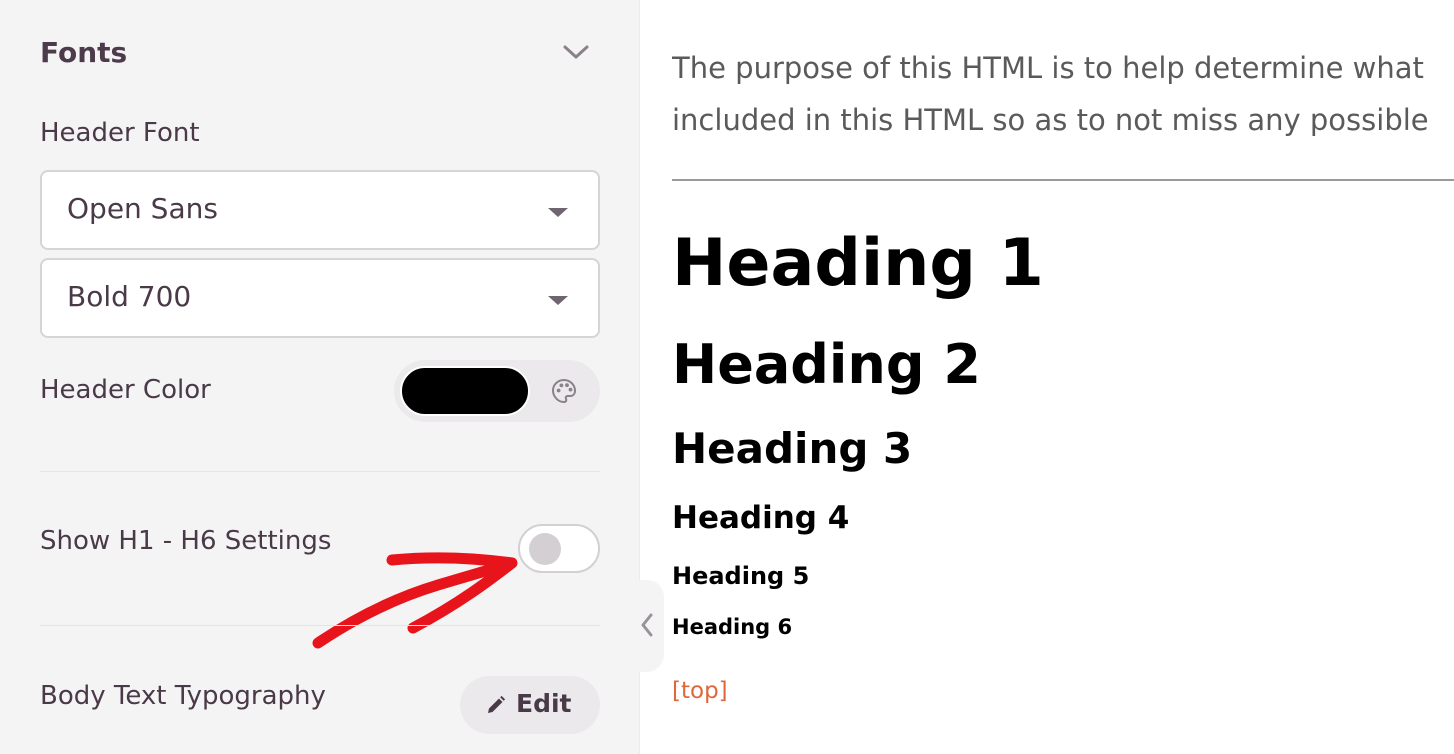 The width and height of the screenshot is (1454, 754). What do you see at coordinates (858, 263) in the screenshot?
I see `heading-1: Heading 1` at bounding box center [858, 263].